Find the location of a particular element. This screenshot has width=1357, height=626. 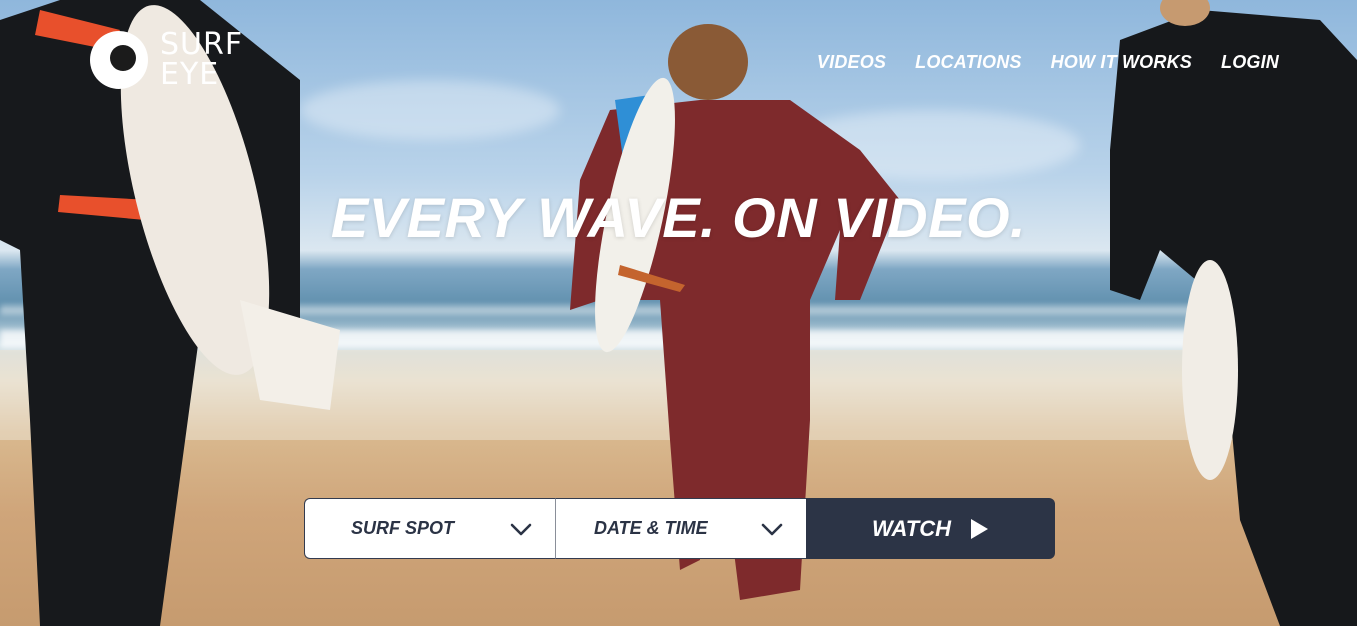

play-icon is located at coordinates (980, 528).